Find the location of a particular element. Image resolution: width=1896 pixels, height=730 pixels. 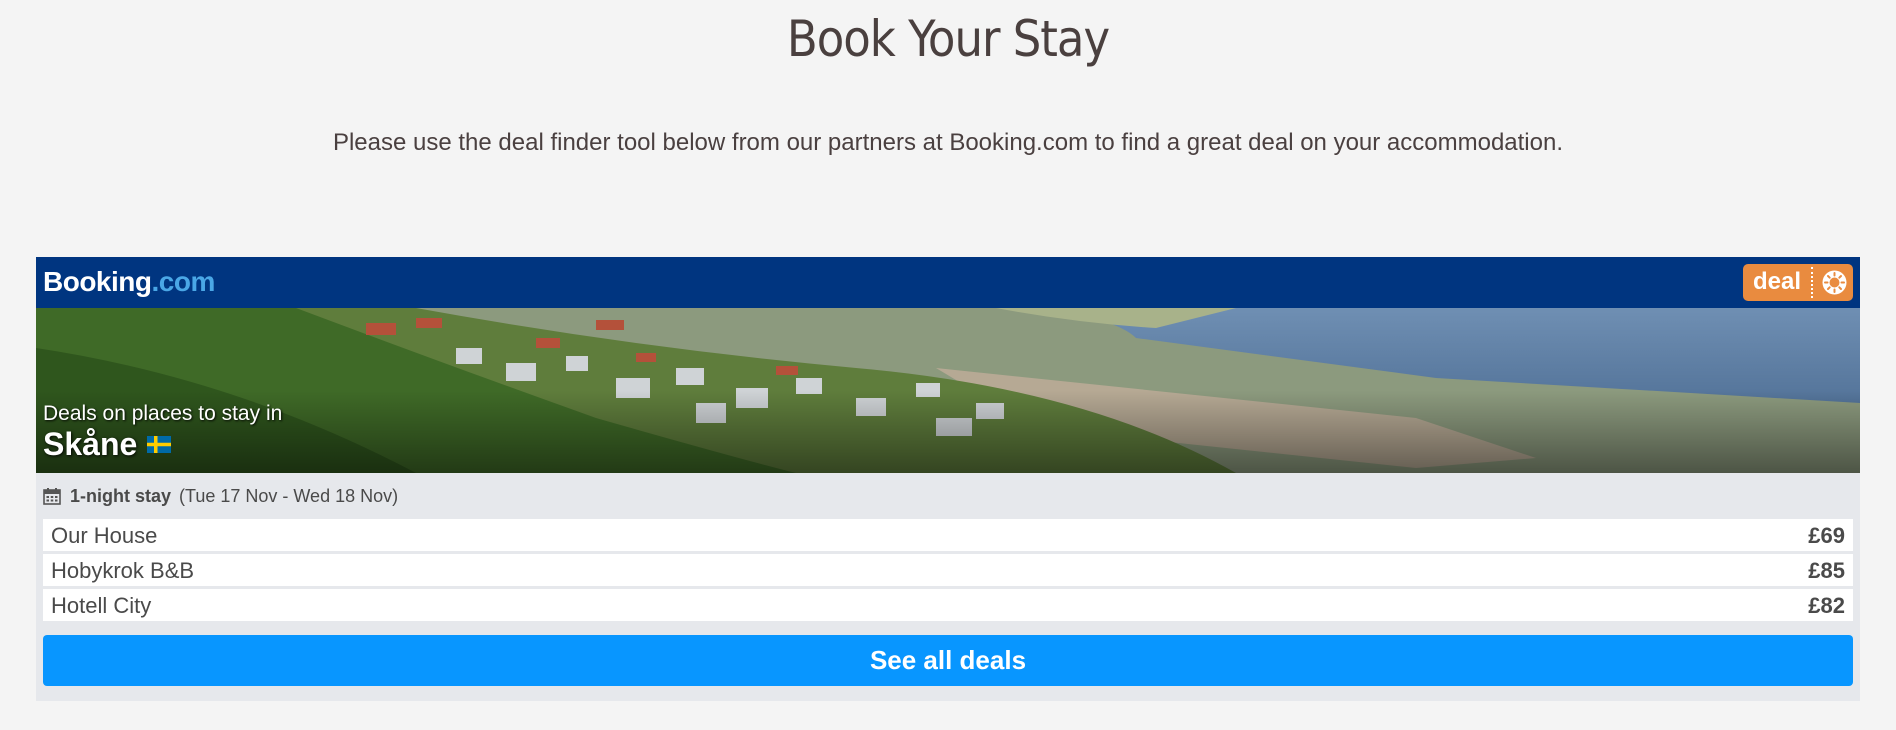

page-title: Book Your Stay is located at coordinates (948, 39).